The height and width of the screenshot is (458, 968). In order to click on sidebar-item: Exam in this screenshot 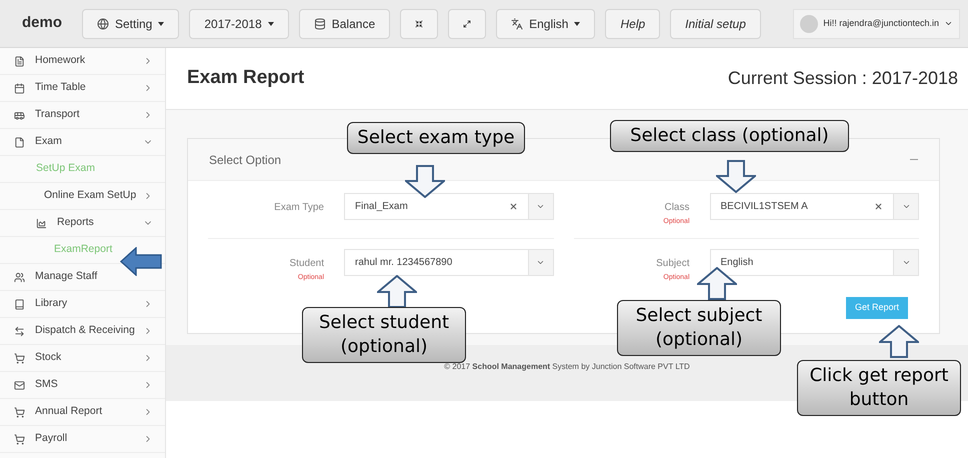, I will do `click(82, 142)`.